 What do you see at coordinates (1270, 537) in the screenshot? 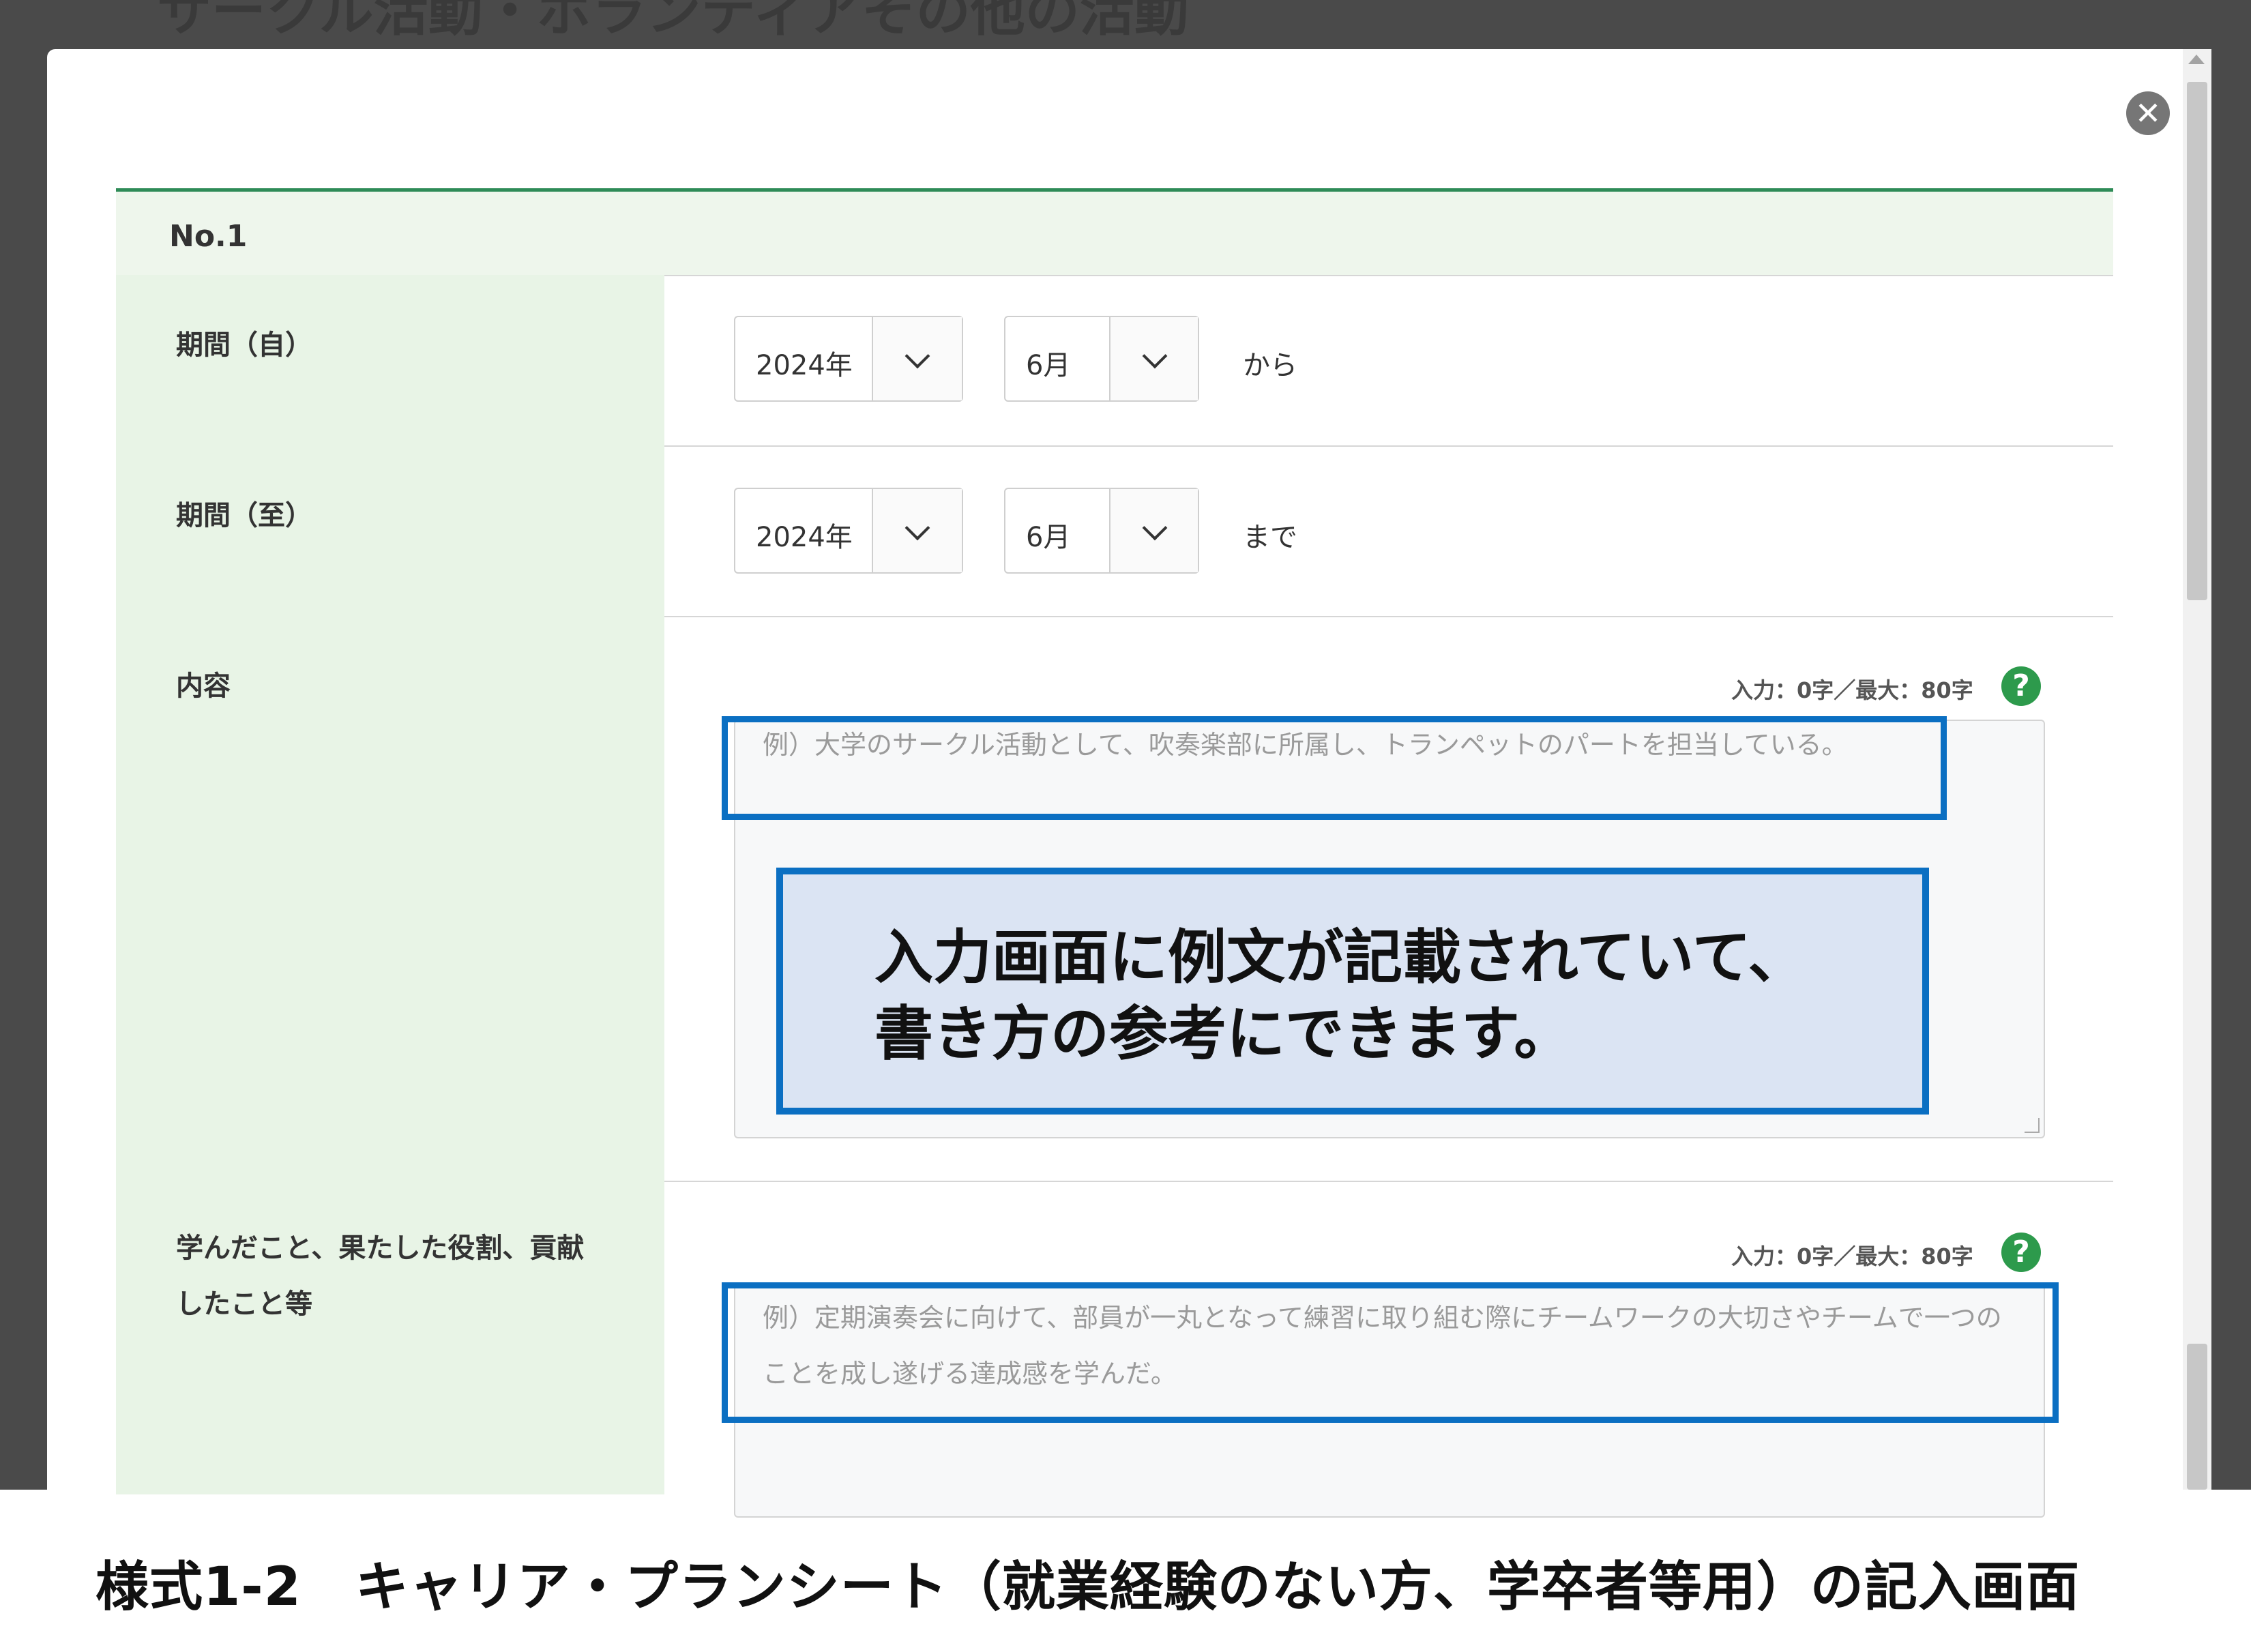
I see `period-to-suffix: まで` at bounding box center [1270, 537].